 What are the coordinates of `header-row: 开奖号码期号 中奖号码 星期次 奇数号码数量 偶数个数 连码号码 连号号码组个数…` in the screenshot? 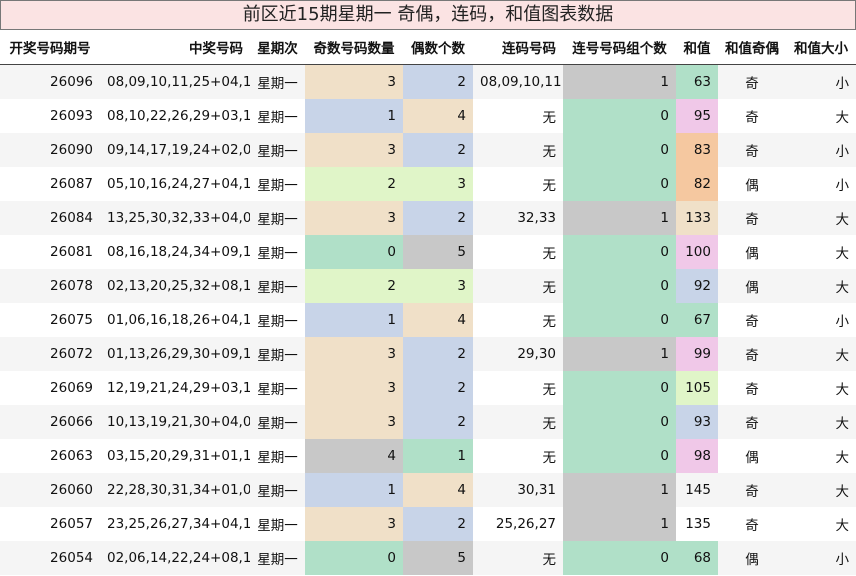 It's located at (428, 47).